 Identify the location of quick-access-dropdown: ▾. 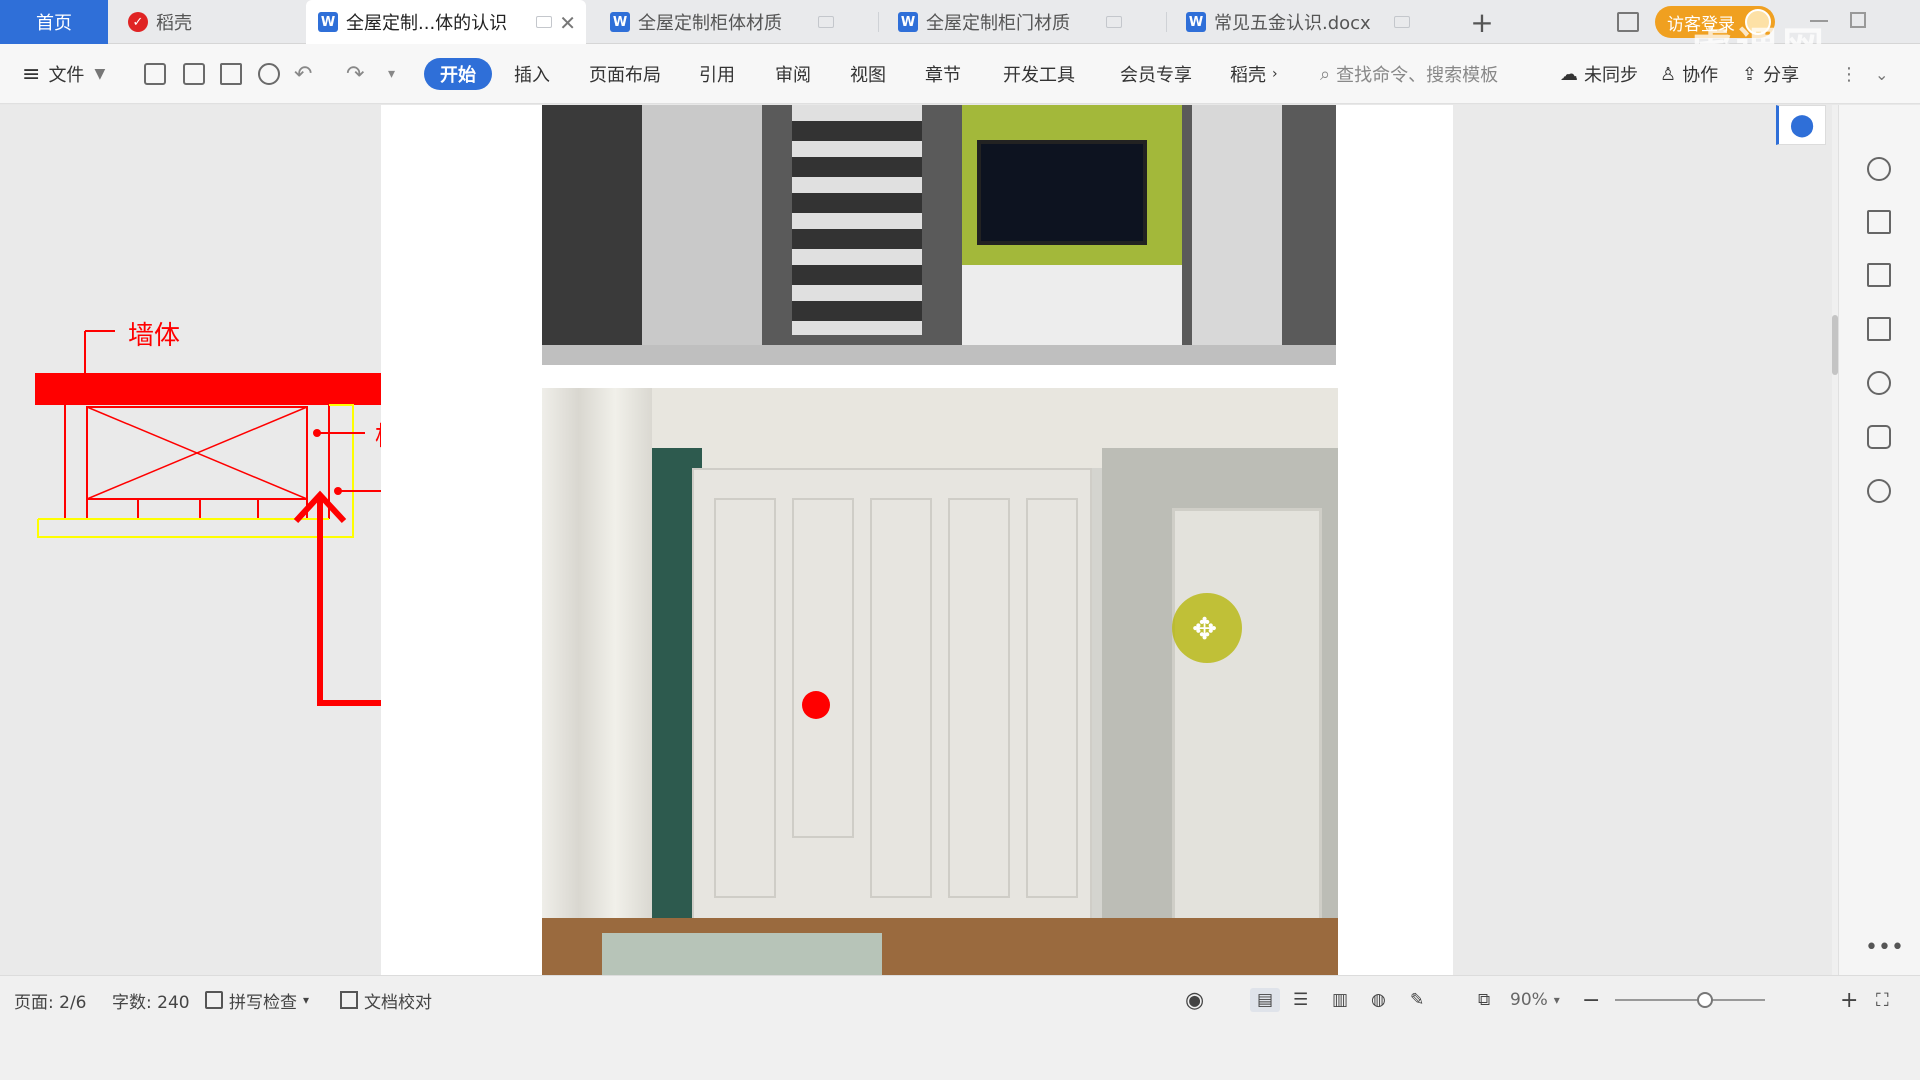
(391, 74).